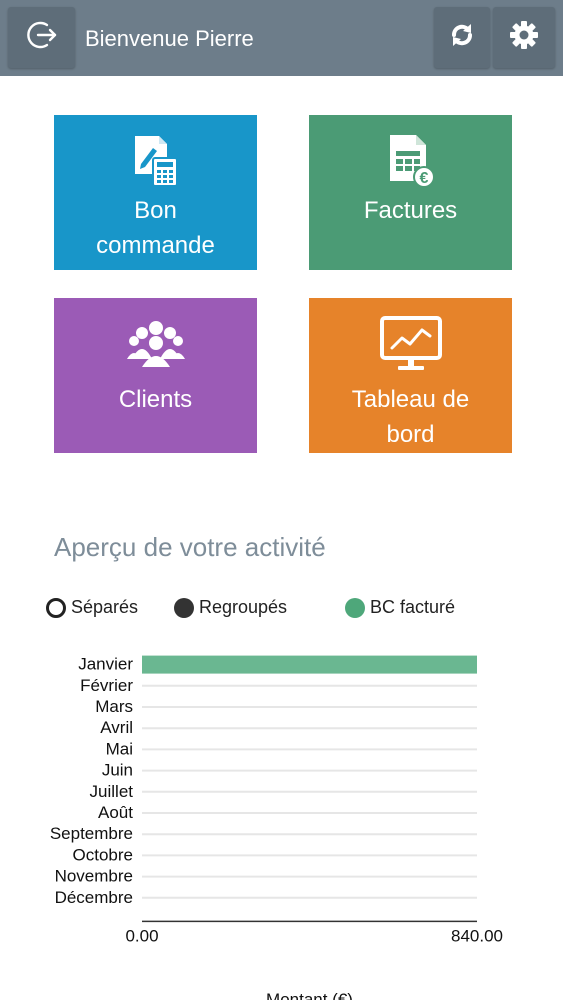 Image resolution: width=563 pixels, height=1000 pixels. What do you see at coordinates (103, 854) in the screenshot?
I see `category-label: Octobre` at bounding box center [103, 854].